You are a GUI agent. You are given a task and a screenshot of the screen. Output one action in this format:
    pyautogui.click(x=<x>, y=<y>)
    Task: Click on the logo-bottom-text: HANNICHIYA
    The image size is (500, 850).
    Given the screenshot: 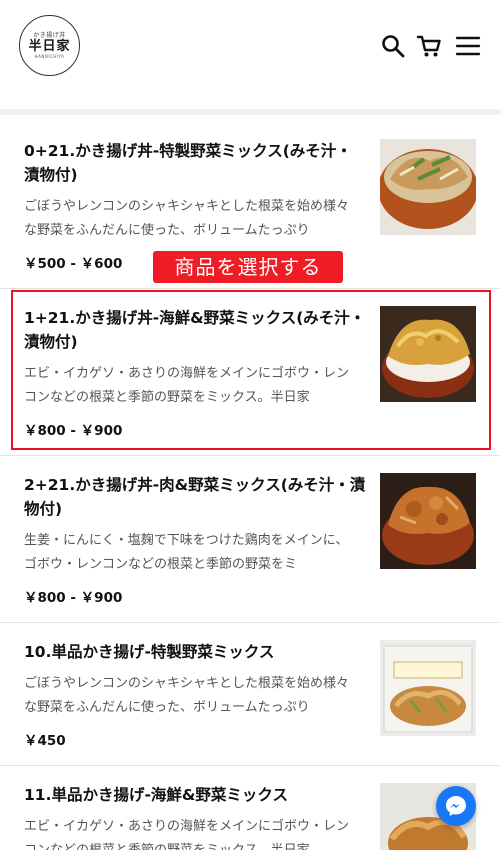 What is the action you would take?
    pyautogui.click(x=49, y=56)
    